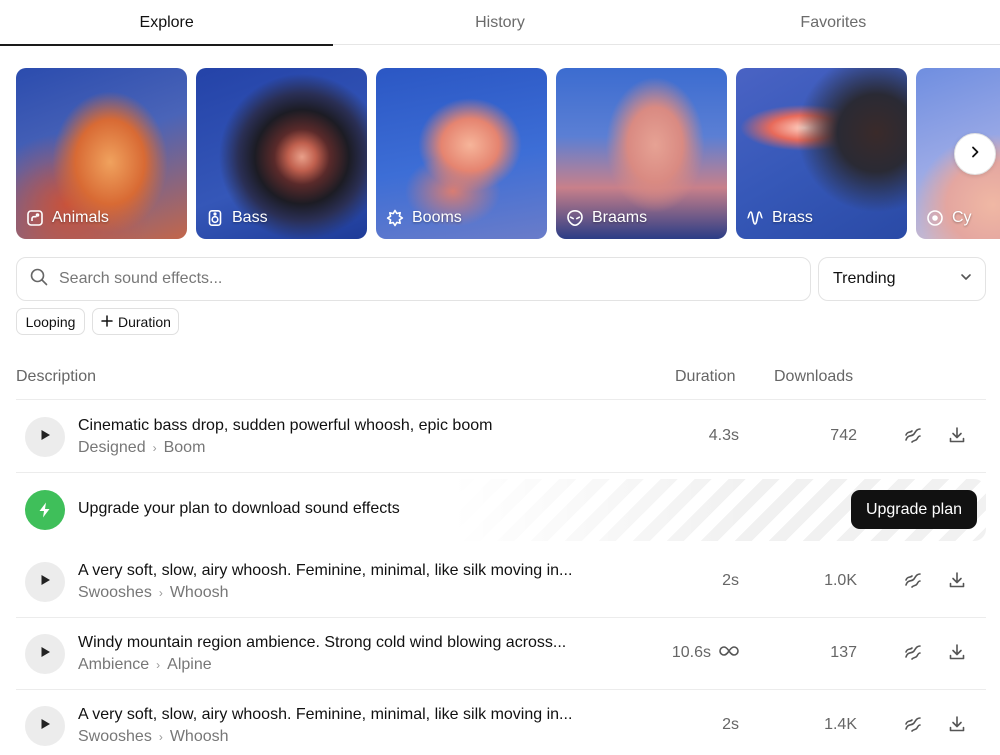 The height and width of the screenshot is (755, 1000). I want to click on alien-icon, so click(575, 218).